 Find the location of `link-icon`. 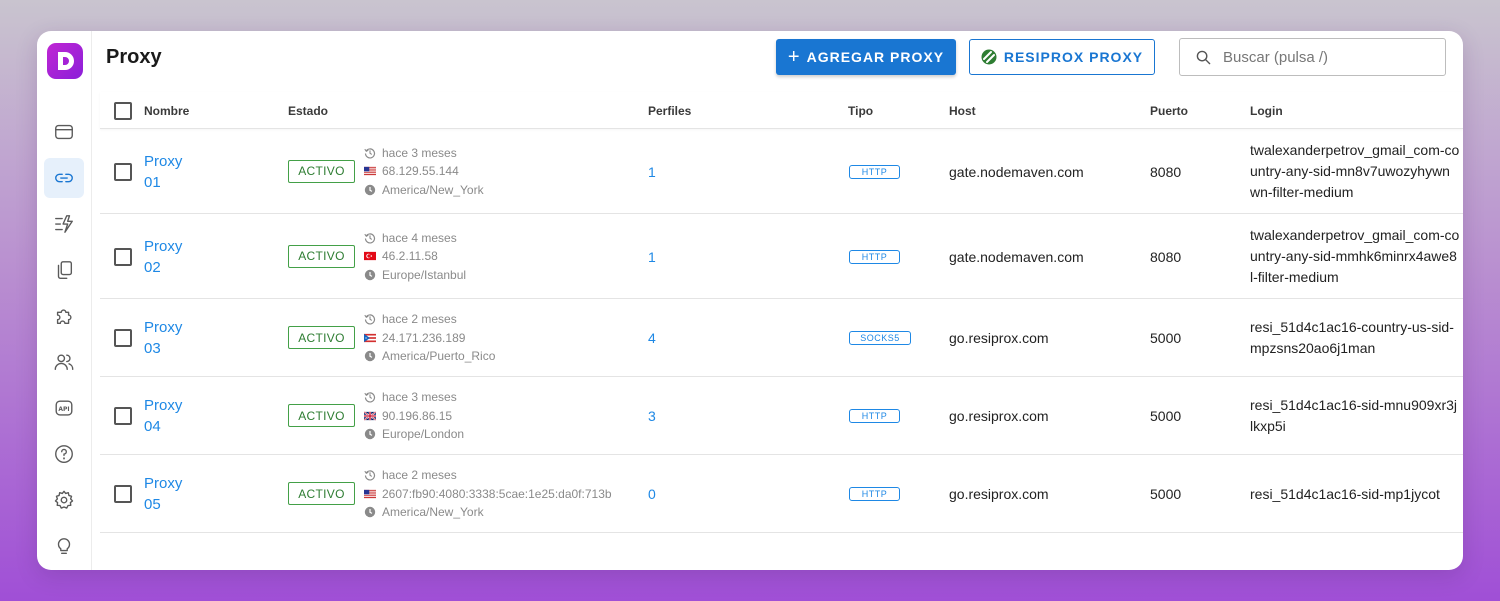

link-icon is located at coordinates (64, 178).